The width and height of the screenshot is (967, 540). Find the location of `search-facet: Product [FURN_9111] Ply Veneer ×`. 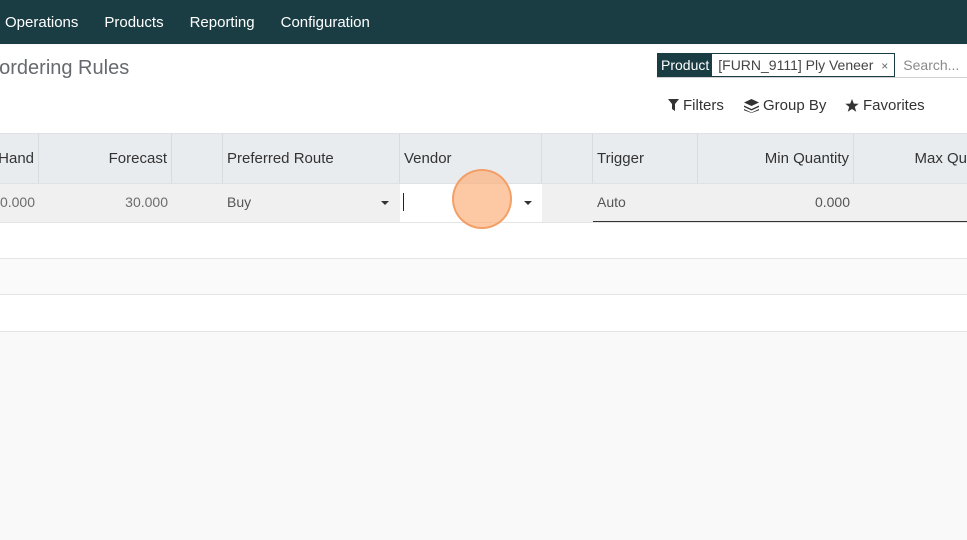

search-facet: Product [FURN_9111] Ply Veneer × is located at coordinates (776, 65).